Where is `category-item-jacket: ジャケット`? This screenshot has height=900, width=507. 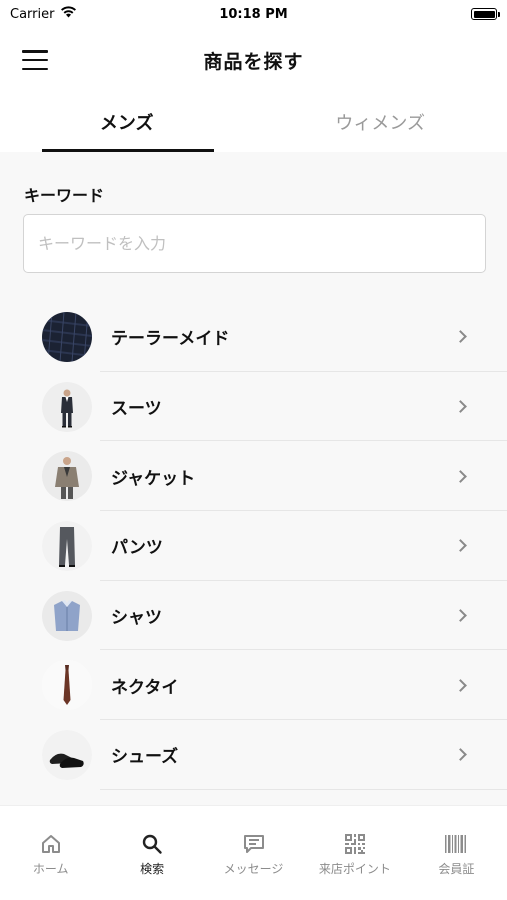 category-item-jacket: ジャケット is located at coordinates (253, 476).